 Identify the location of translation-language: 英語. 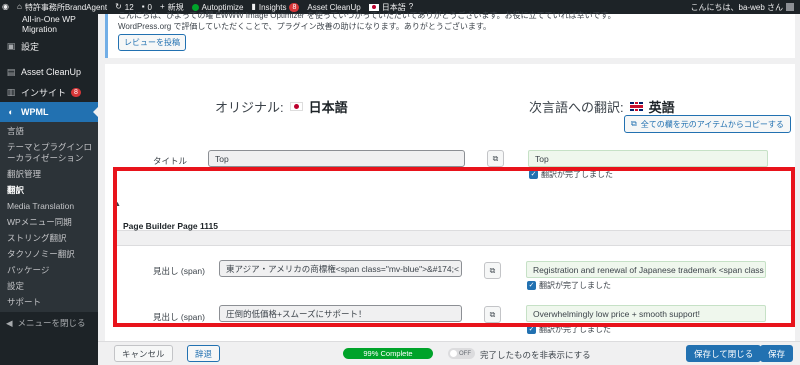
(661, 107).